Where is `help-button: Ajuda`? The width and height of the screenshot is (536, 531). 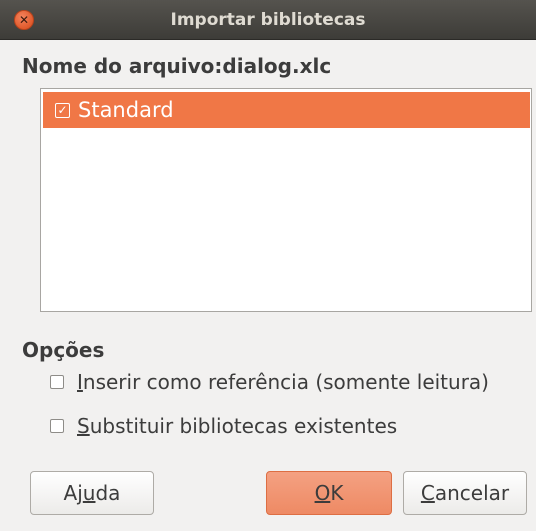 help-button: Ajuda is located at coordinates (92, 493).